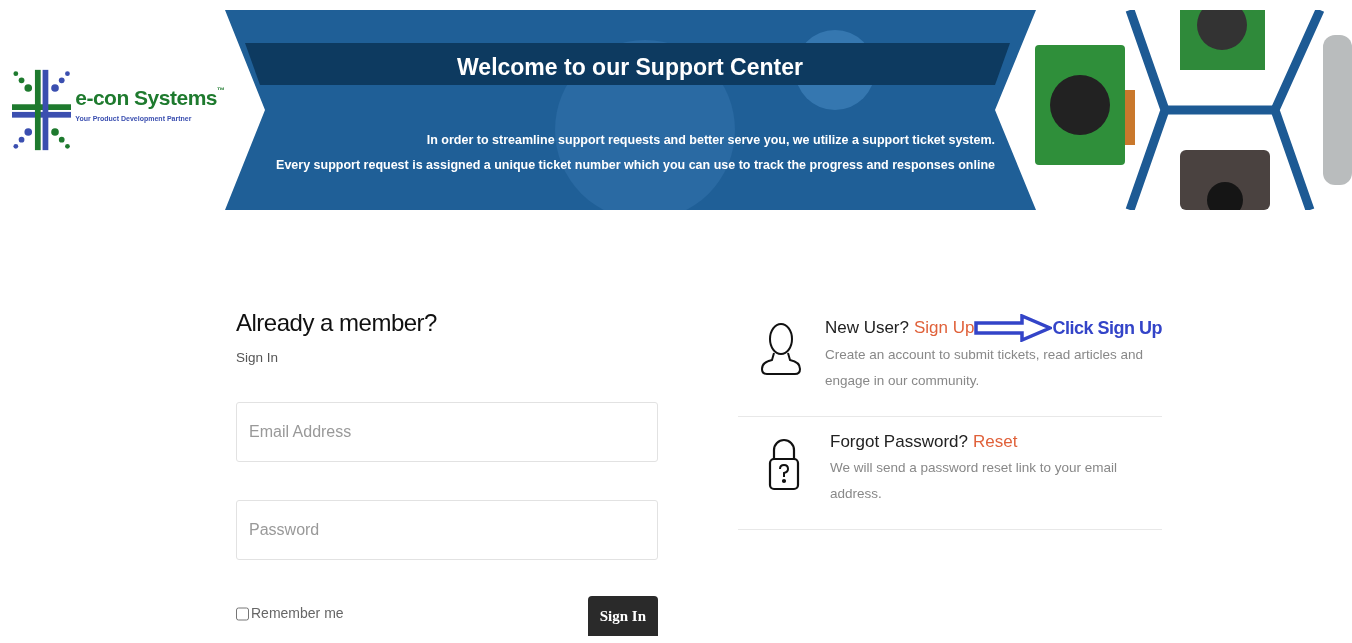 This screenshot has height=643, width=1352. What do you see at coordinates (781, 349) in the screenshot?
I see `user-icon` at bounding box center [781, 349].